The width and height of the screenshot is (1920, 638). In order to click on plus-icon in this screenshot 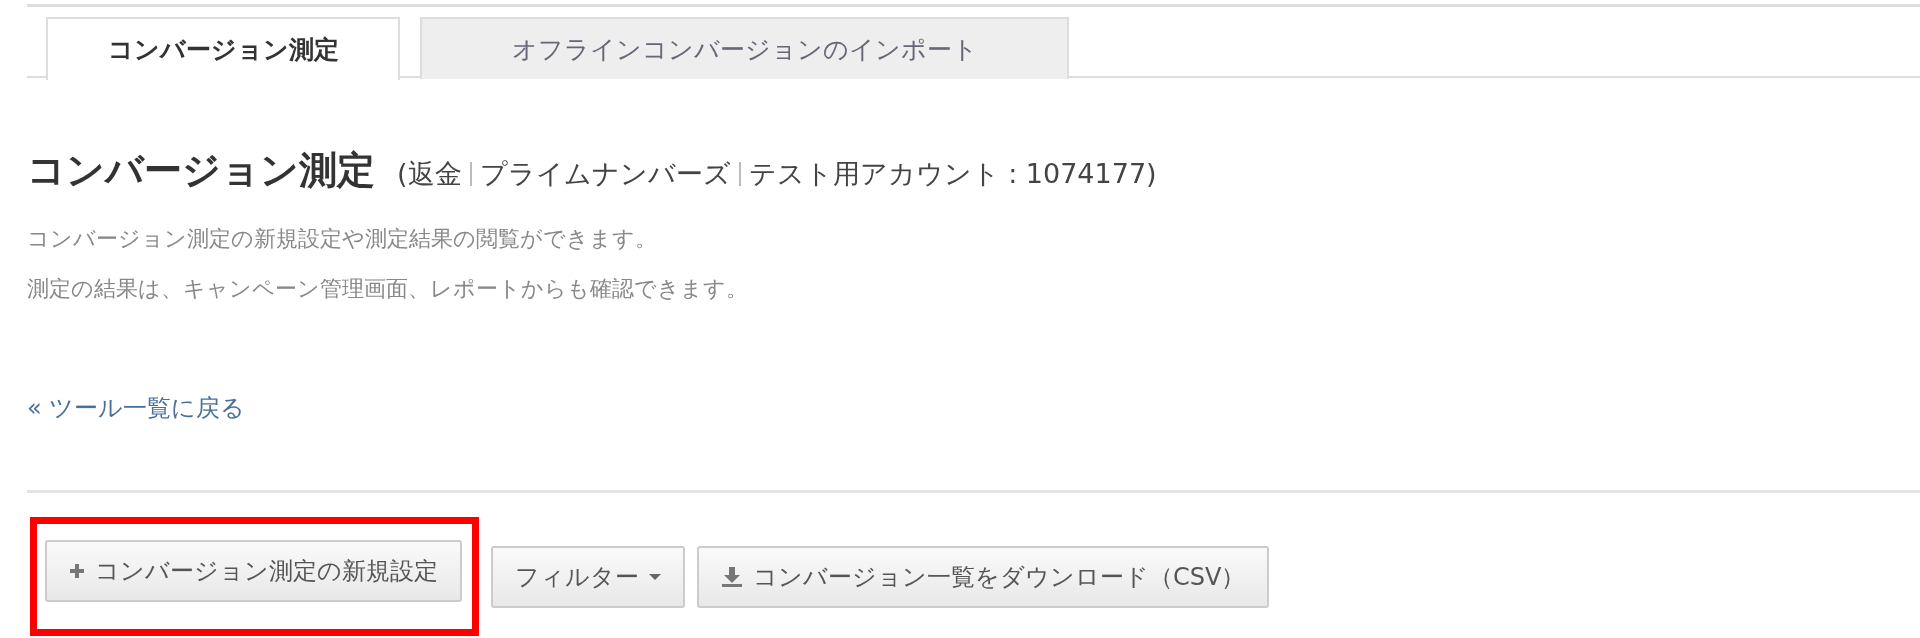, I will do `click(77, 571)`.